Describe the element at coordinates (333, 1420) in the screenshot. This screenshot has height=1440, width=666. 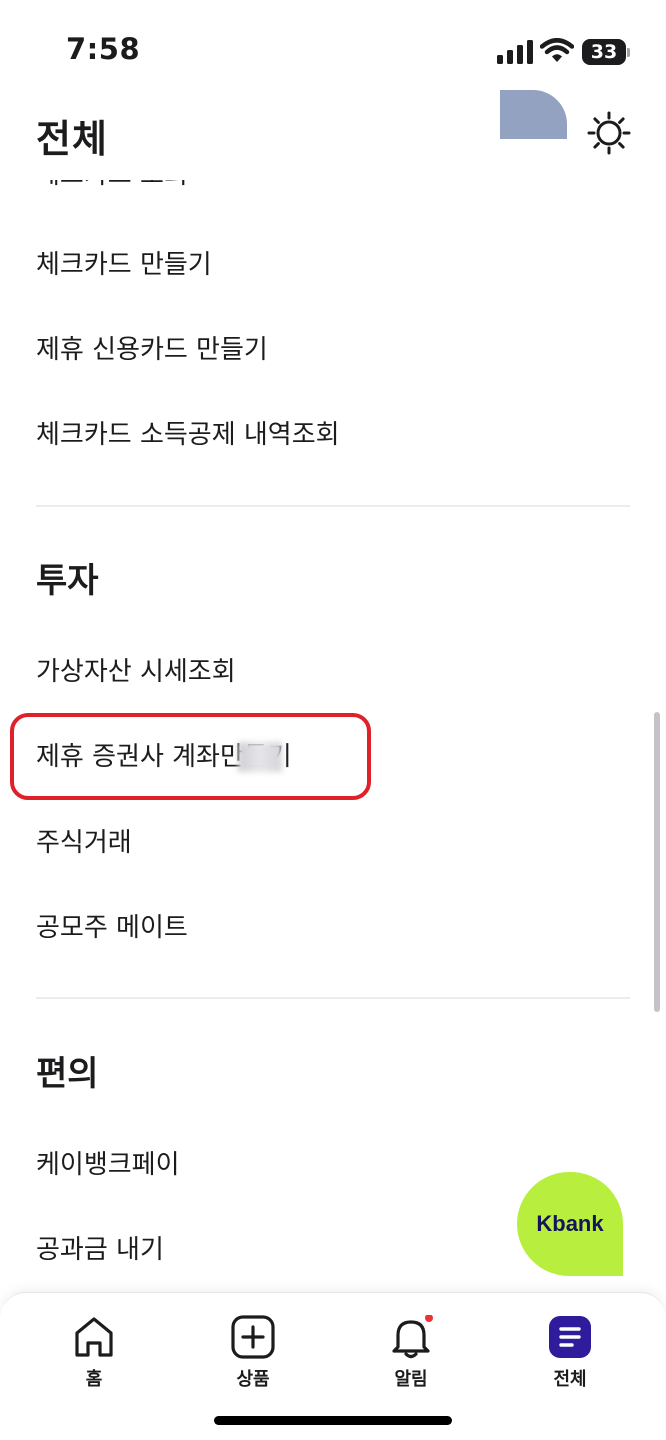
I see `home-indicator` at that location.